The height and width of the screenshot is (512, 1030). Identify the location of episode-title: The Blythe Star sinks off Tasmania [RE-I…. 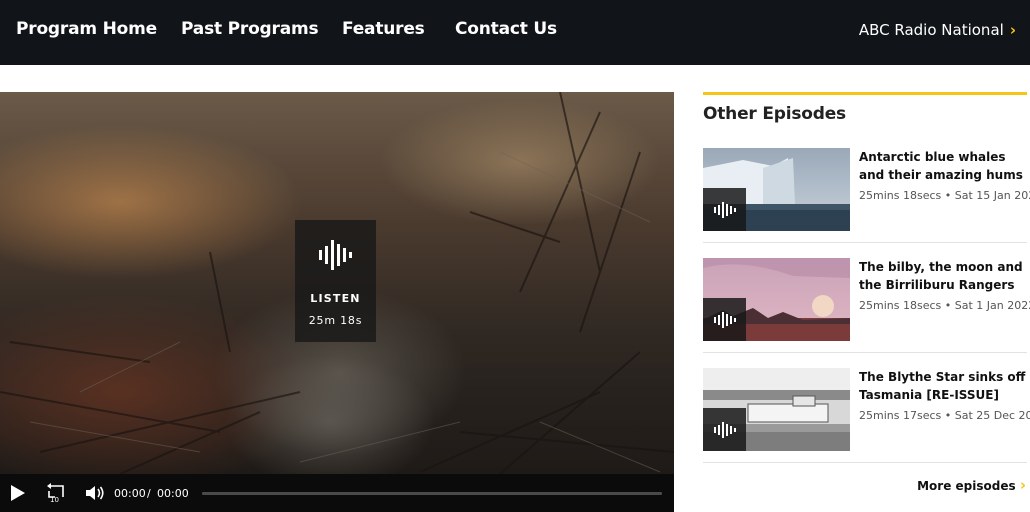
(943, 386).